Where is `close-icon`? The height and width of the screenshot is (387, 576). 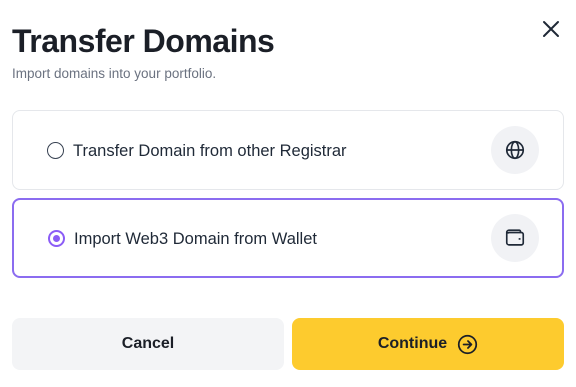
close-icon is located at coordinates (551, 29).